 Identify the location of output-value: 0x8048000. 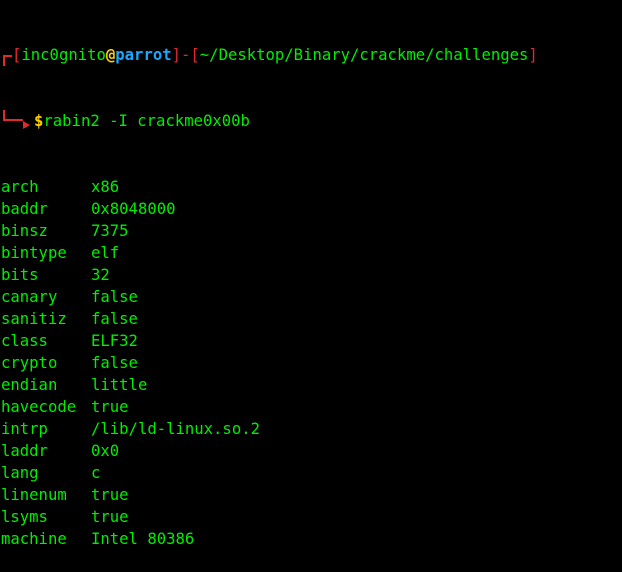
(133, 209).